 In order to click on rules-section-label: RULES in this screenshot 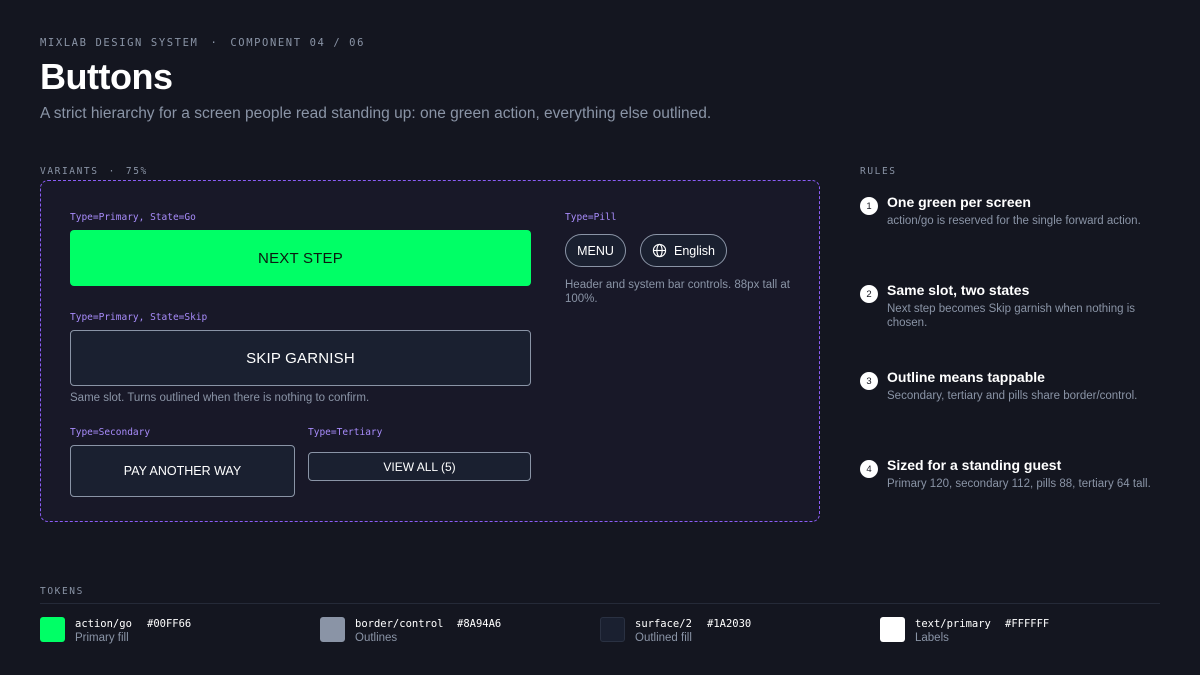, I will do `click(878, 171)`.